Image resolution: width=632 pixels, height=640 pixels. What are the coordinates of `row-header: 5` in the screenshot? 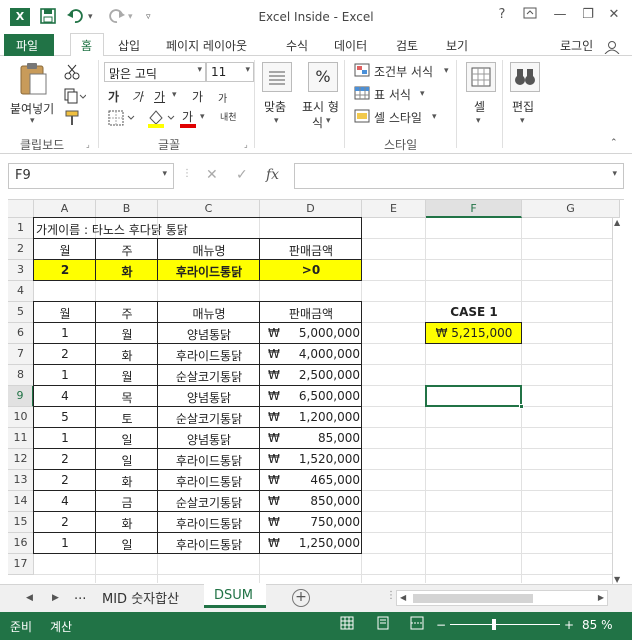 It's located at (21, 312).